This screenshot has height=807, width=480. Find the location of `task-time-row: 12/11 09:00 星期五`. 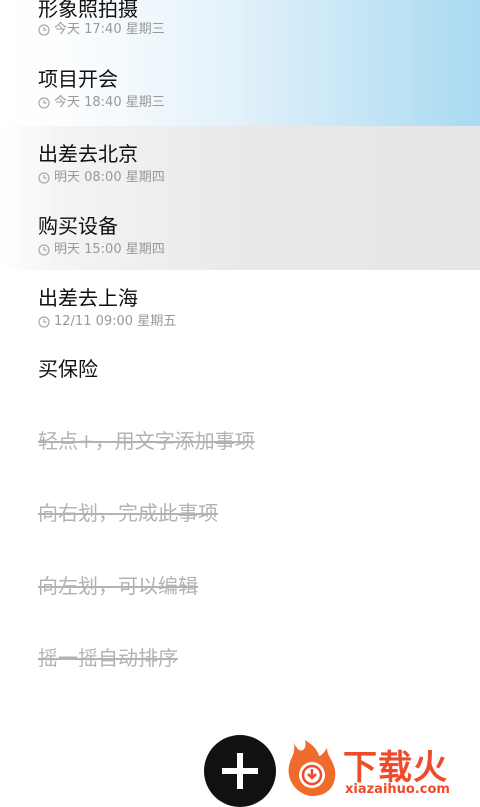

task-time-row: 12/11 09:00 星期五 is located at coordinates (107, 322).